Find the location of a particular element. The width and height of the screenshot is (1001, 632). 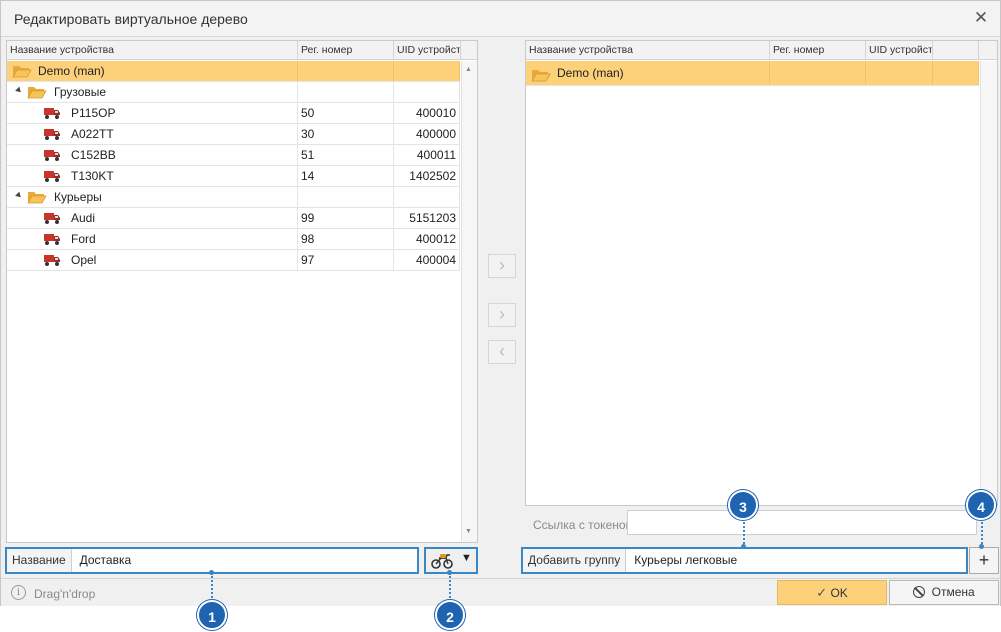

add-group-field: Добавить группу Курьеры легковые is located at coordinates (744, 560).